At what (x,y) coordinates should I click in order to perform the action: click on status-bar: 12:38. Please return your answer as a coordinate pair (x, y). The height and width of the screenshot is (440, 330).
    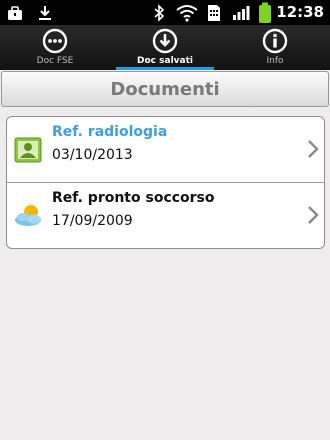
    Looking at the image, I should click on (165, 12).